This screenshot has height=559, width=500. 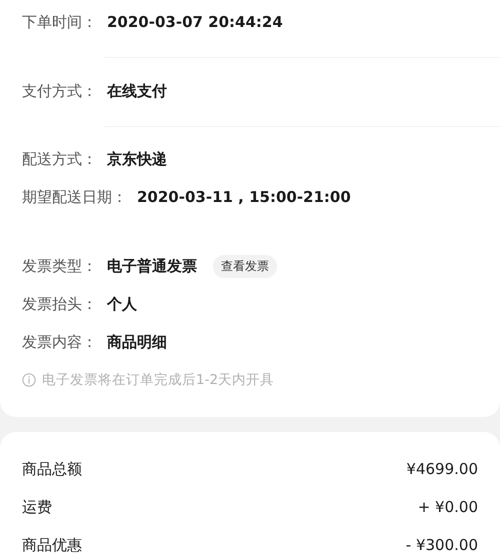 What do you see at coordinates (59, 304) in the screenshot?
I see `field-label: 发票抬头：` at bounding box center [59, 304].